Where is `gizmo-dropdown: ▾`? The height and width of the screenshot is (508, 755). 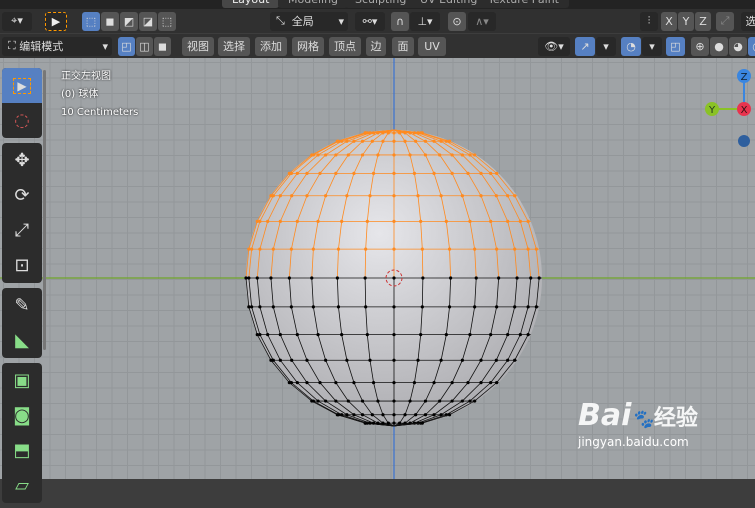 gizmo-dropdown: ▾ is located at coordinates (606, 46).